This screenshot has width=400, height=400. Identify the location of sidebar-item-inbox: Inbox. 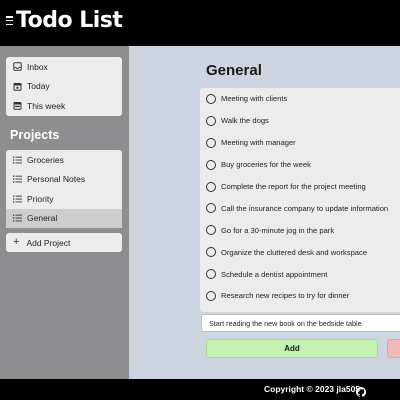
(64, 67).